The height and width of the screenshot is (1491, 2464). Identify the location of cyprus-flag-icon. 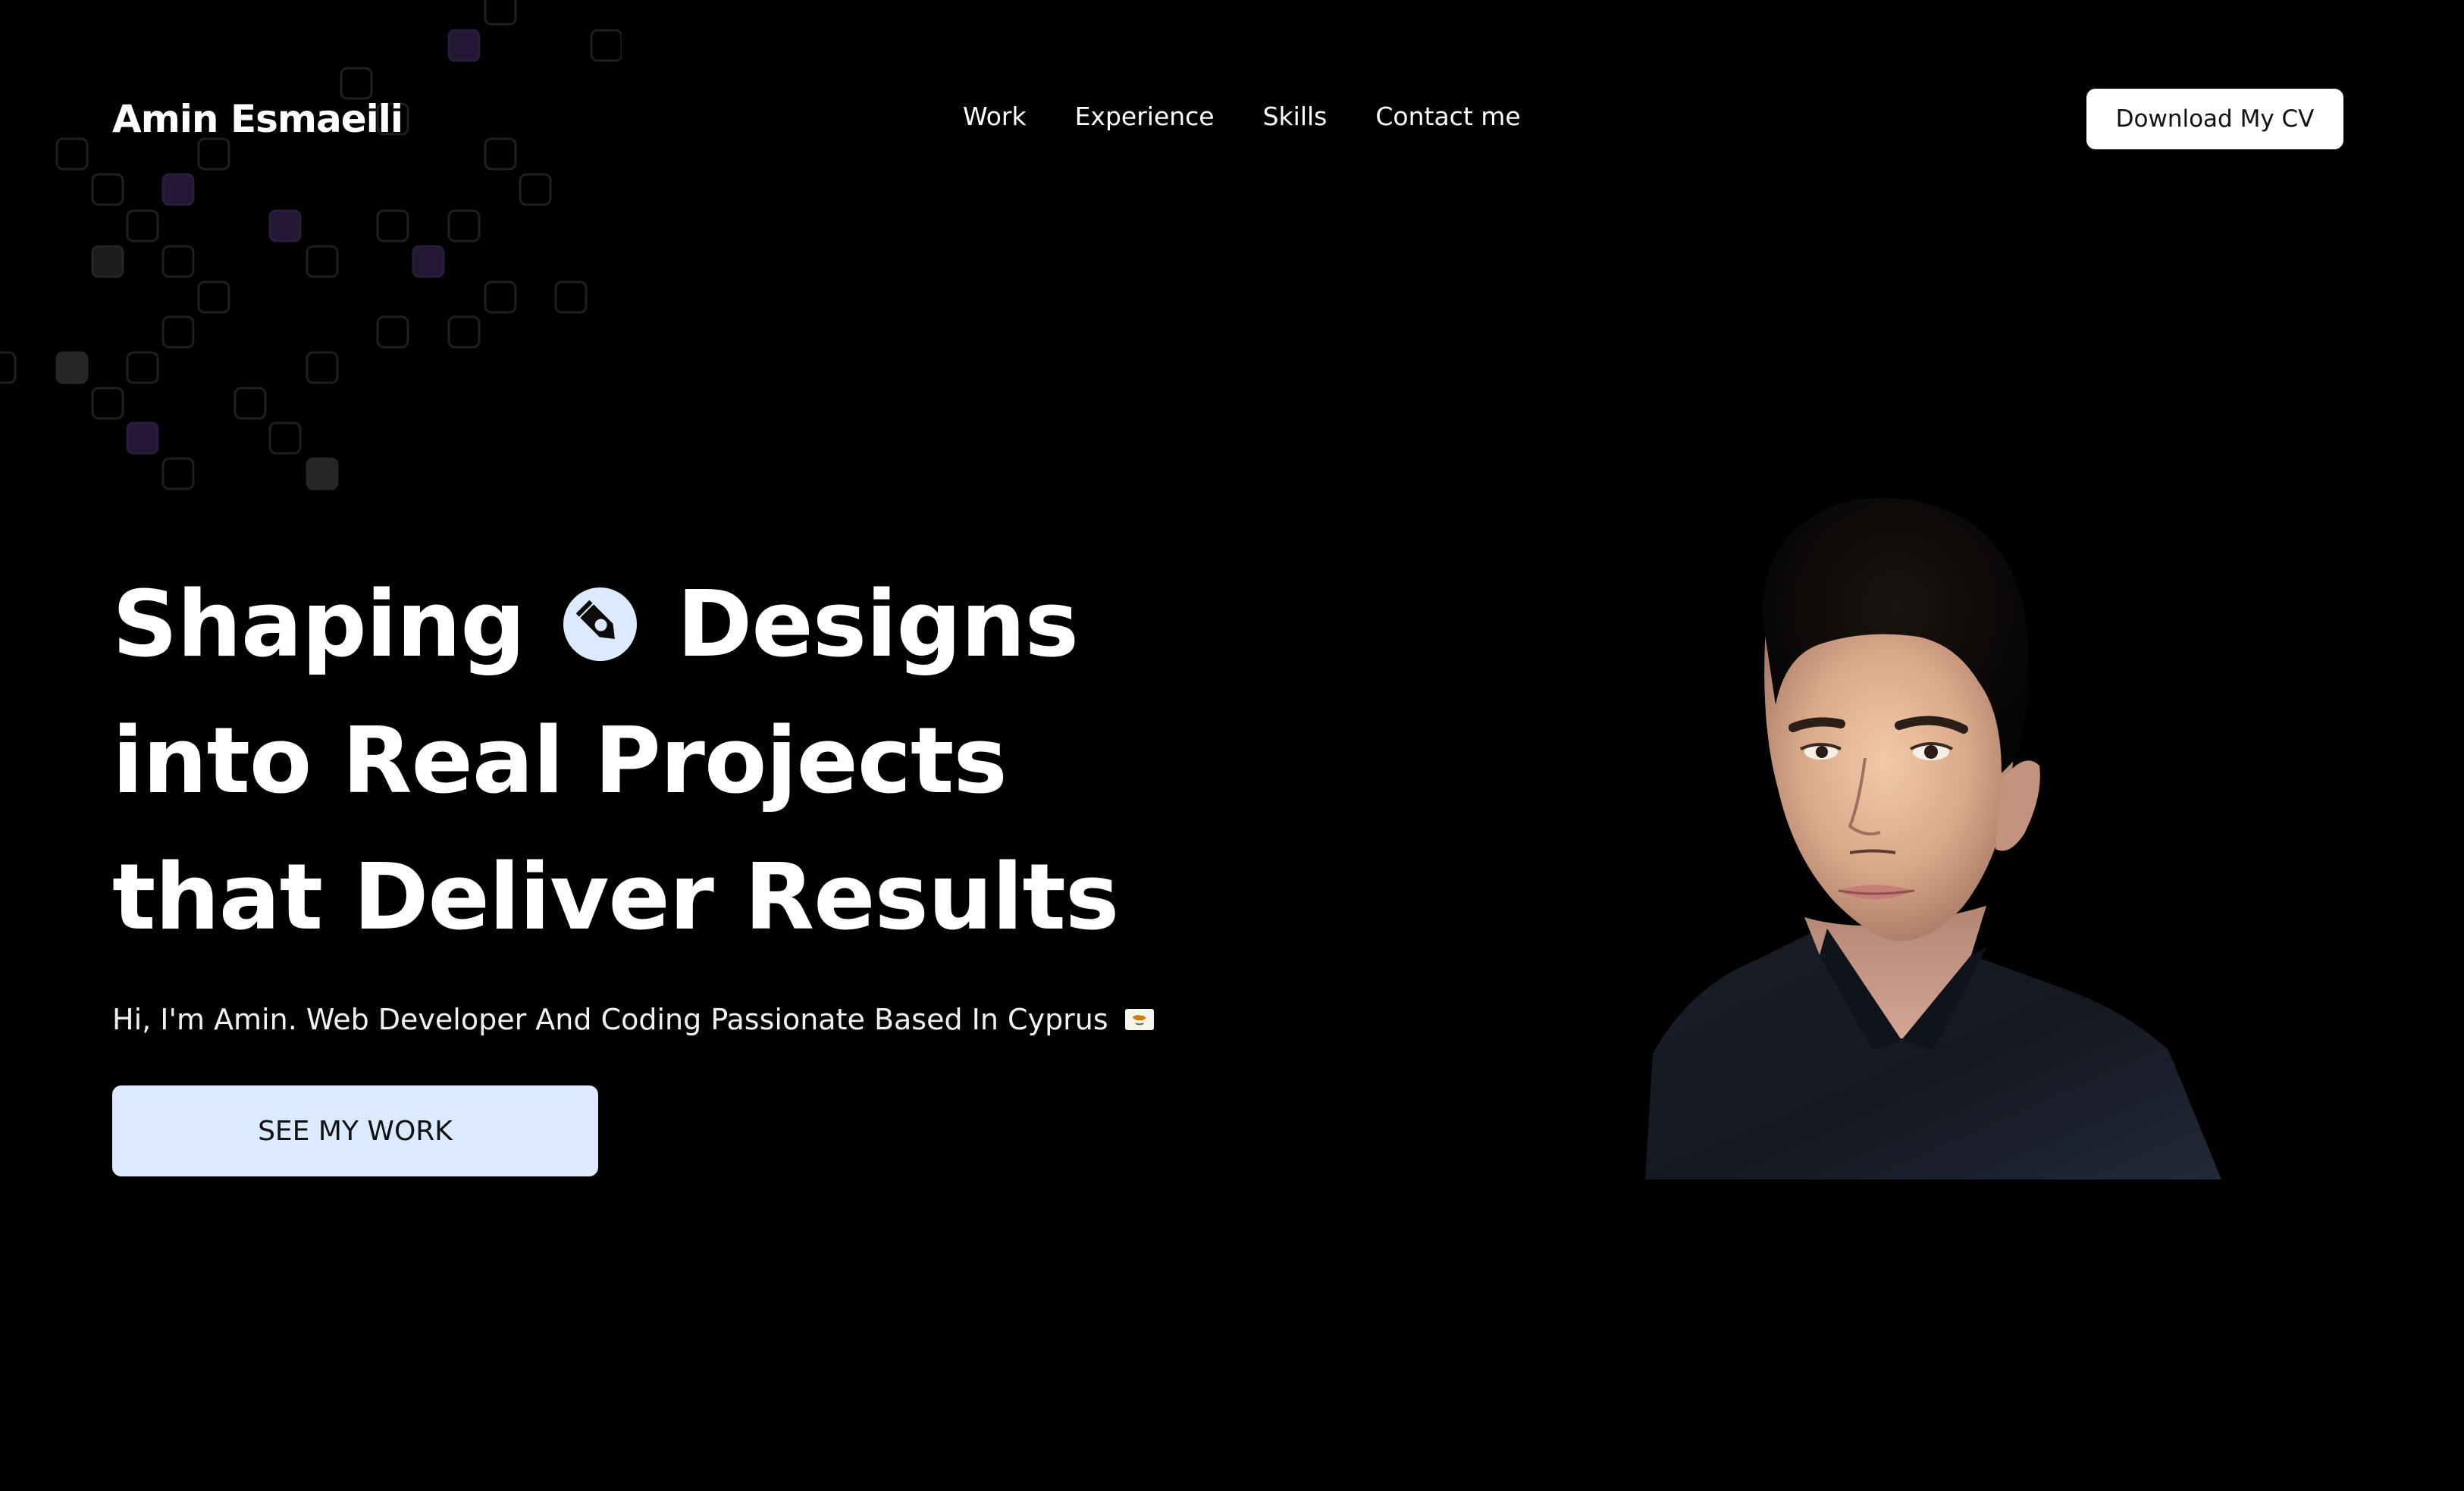
(1139, 1019).